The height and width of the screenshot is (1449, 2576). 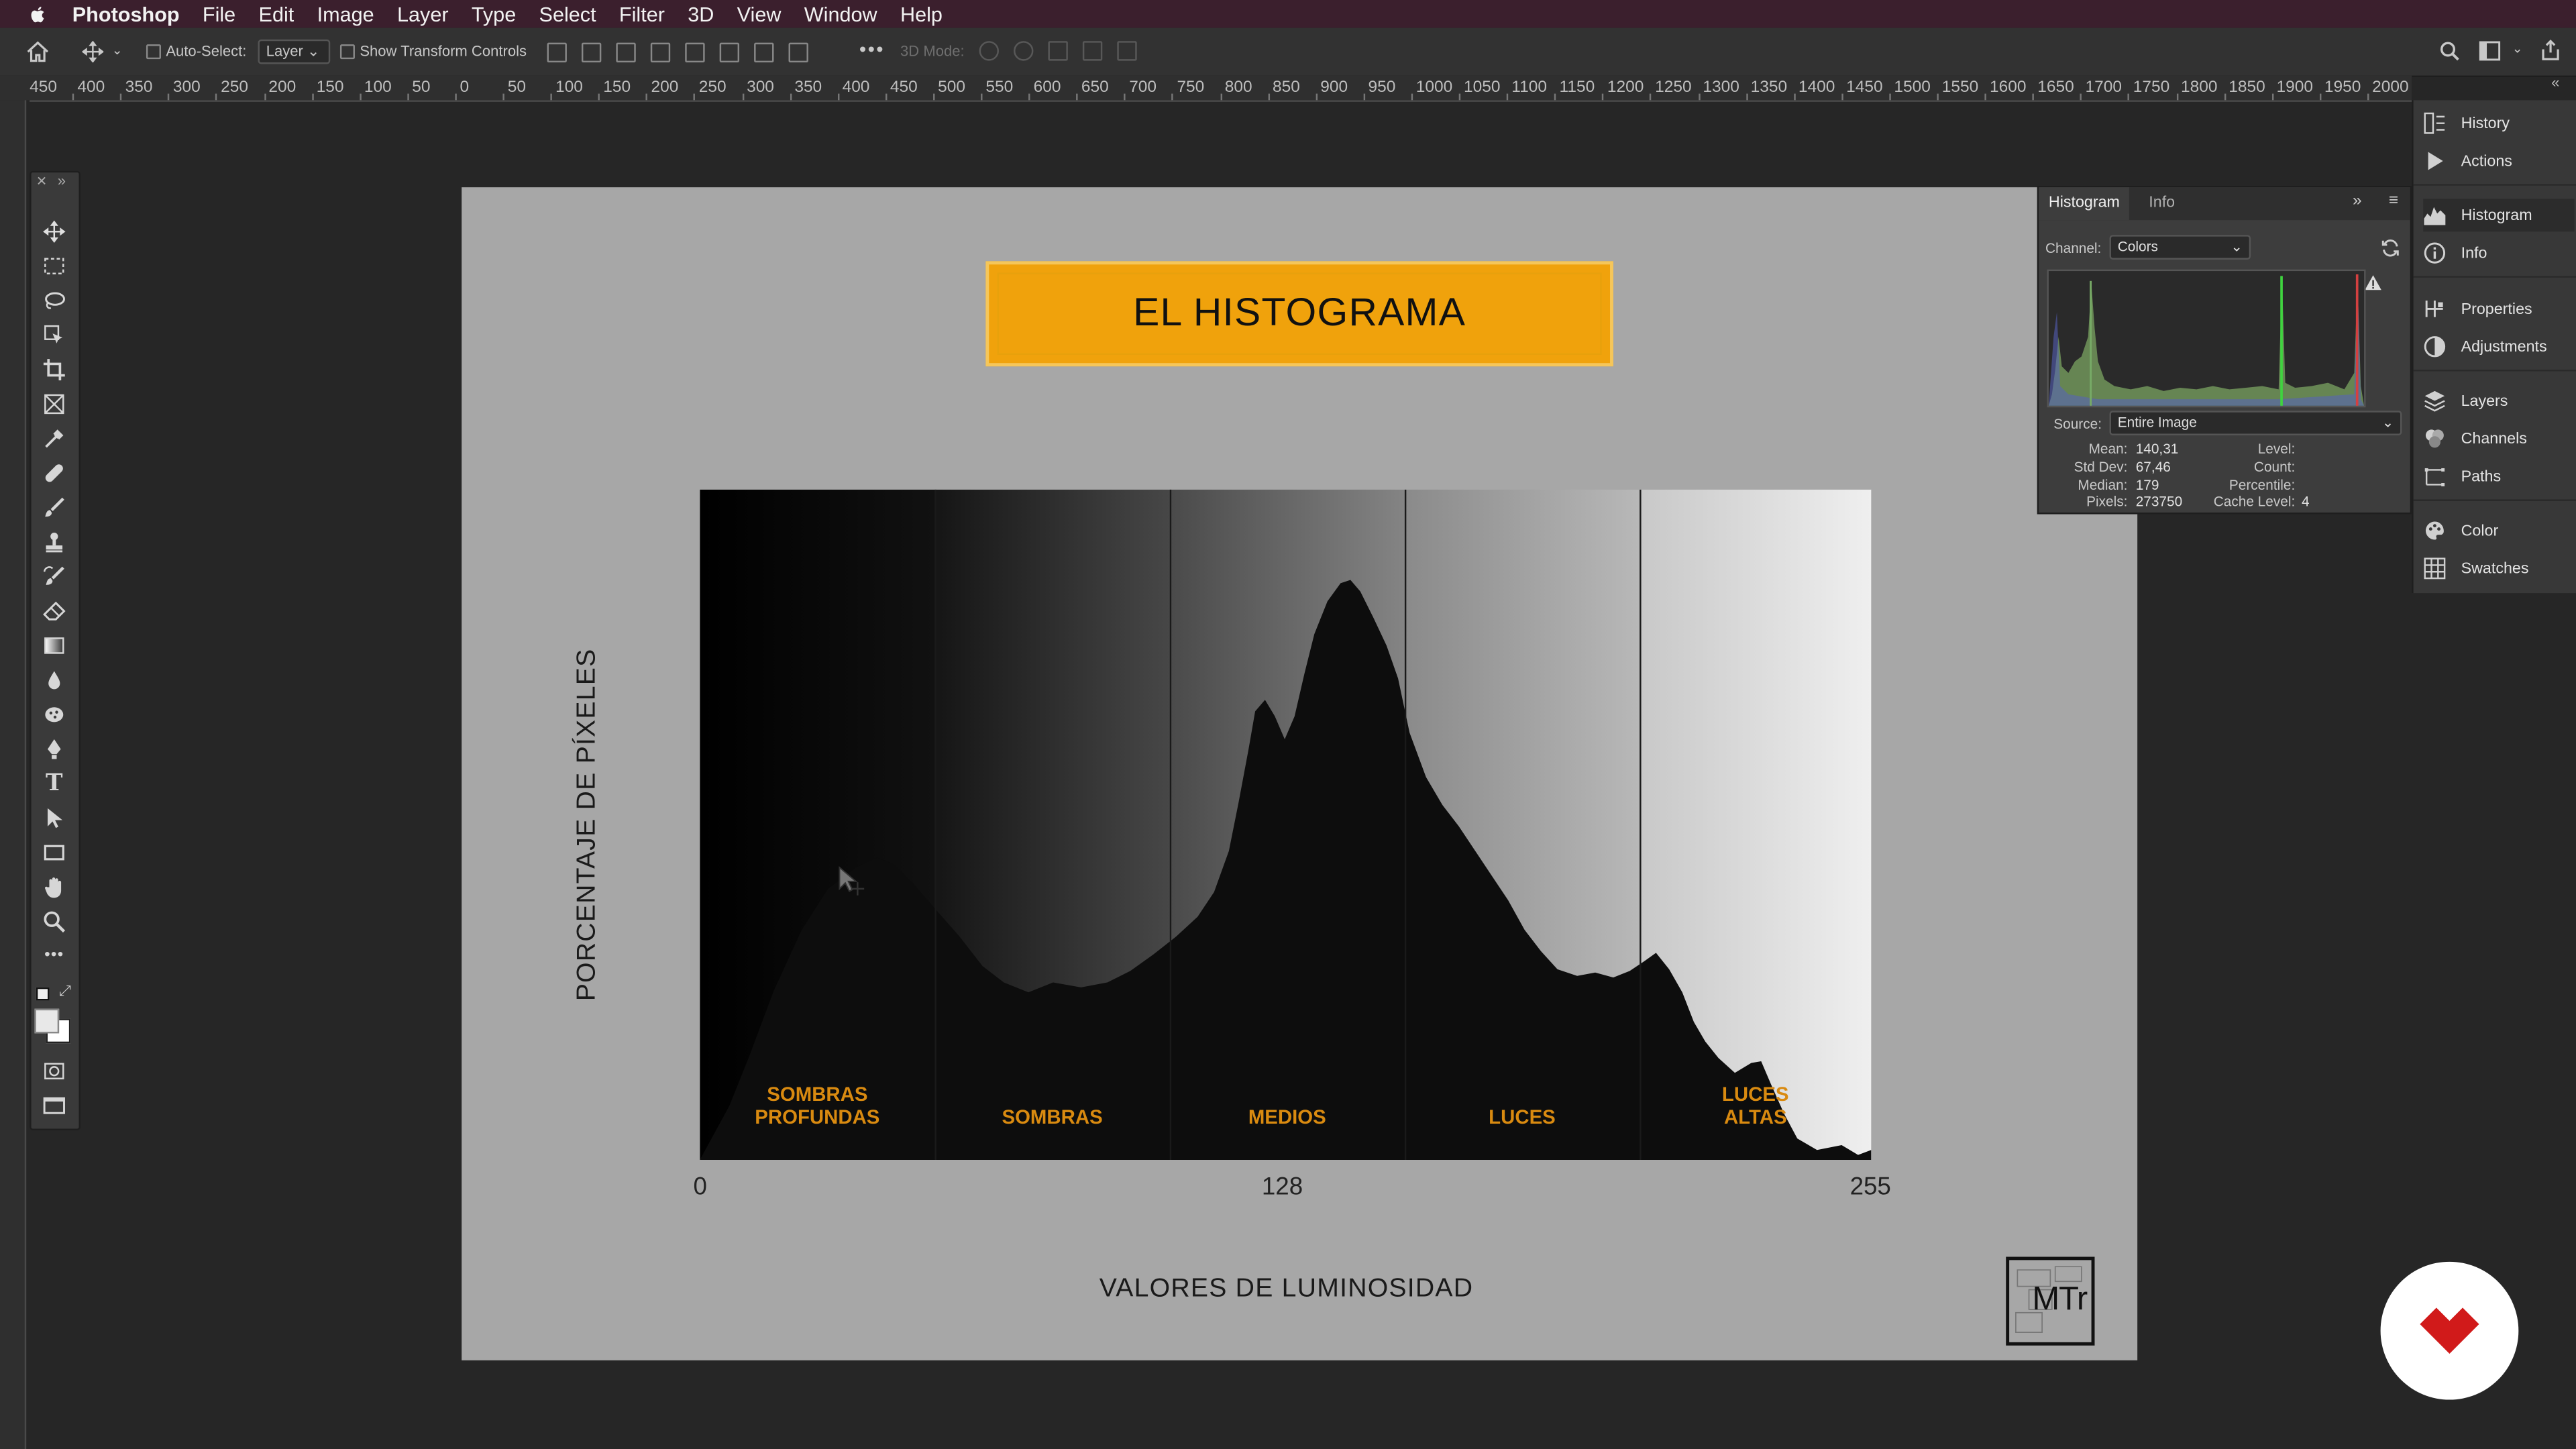 What do you see at coordinates (2499, 215) in the screenshot?
I see `dock-item-histogram: Histogram` at bounding box center [2499, 215].